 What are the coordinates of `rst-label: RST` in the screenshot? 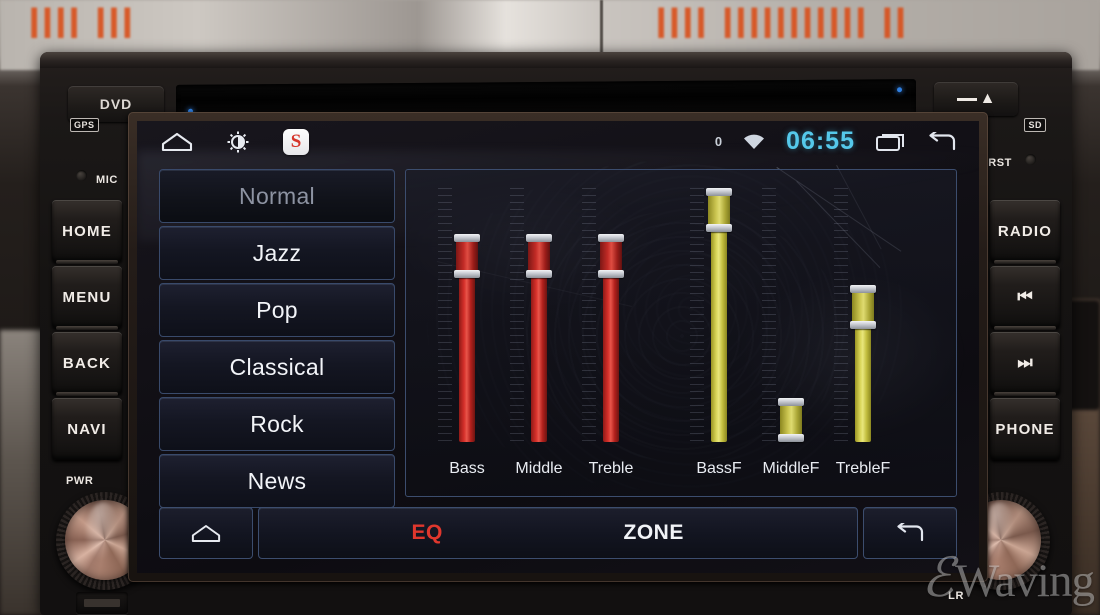 It's located at (1000, 163).